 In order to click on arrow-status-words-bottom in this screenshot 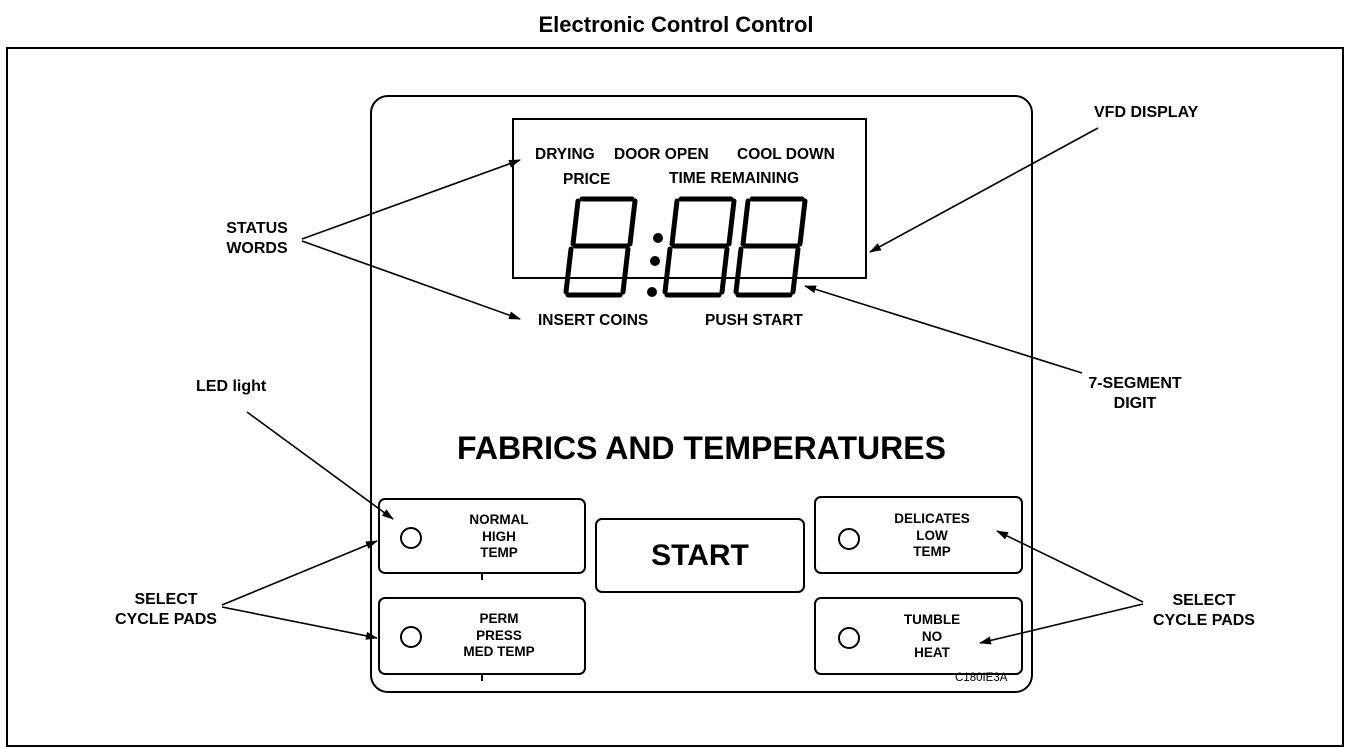, I will do `click(411, 280)`.